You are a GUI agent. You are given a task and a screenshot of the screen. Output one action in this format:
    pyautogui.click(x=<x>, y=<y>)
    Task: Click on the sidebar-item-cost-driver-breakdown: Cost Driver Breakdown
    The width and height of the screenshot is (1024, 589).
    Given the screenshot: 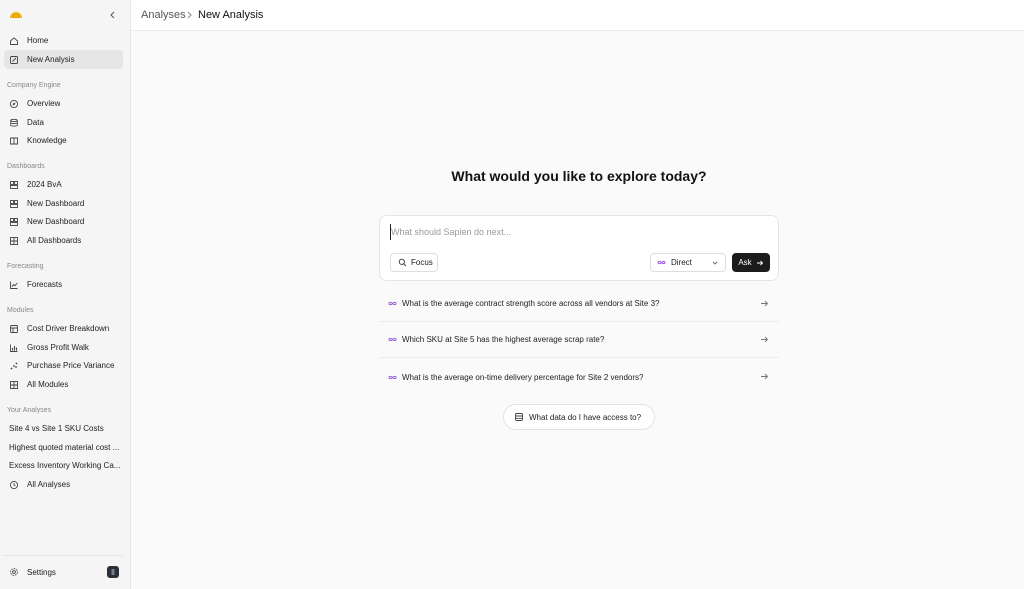 What is the action you would take?
    pyautogui.click(x=63, y=328)
    